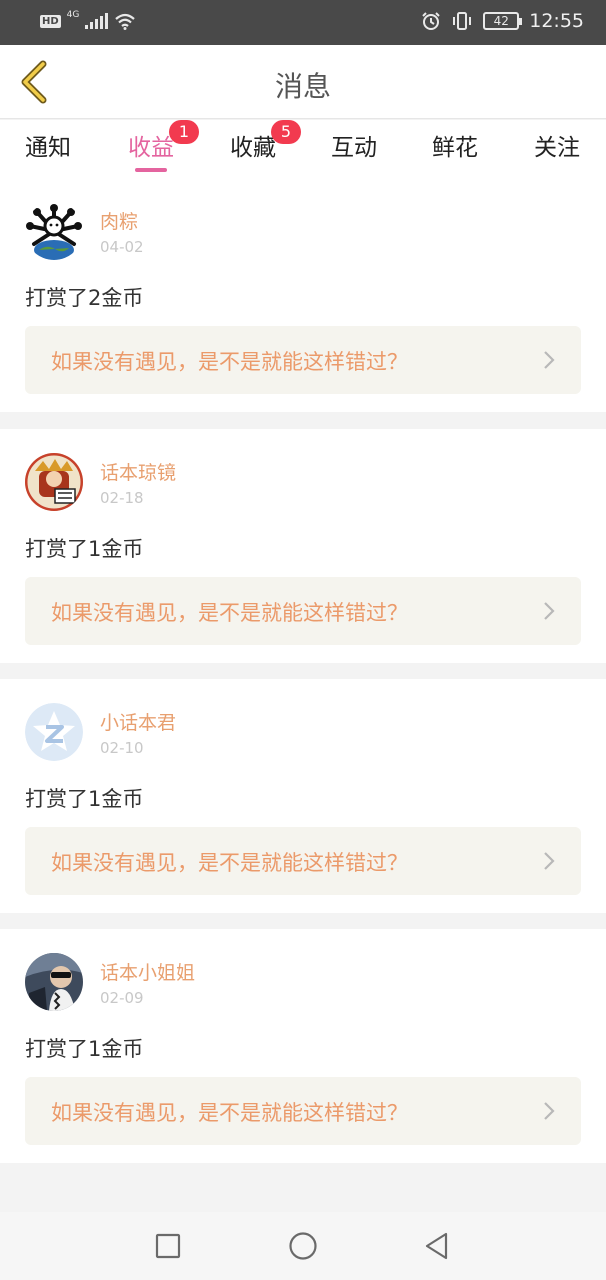 The image size is (606, 1280). I want to click on wifi-icon, so click(125, 21).